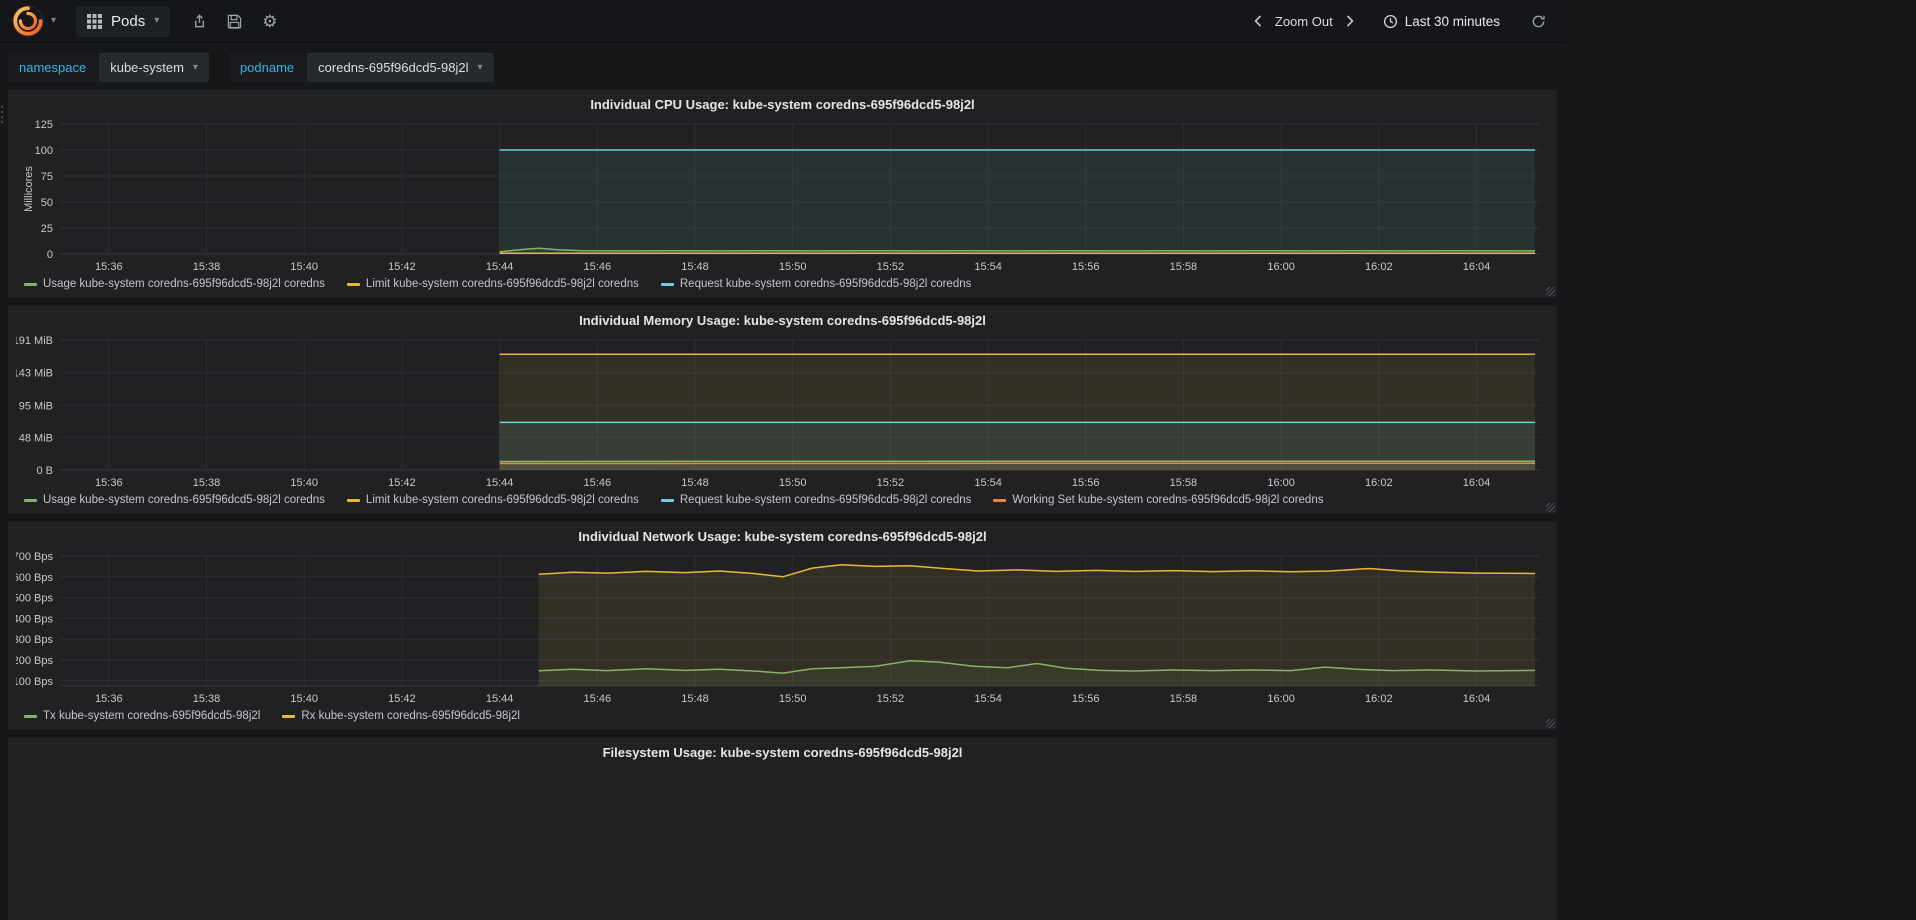 The width and height of the screenshot is (1916, 920). I want to click on dashboard-grid-icon, so click(95, 21).